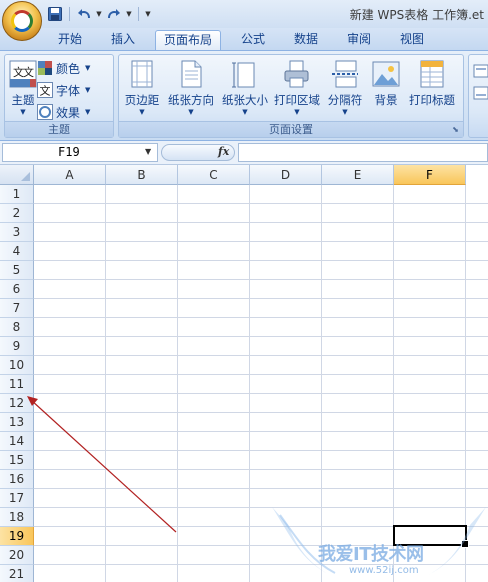 The width and height of the screenshot is (488, 582). Describe the element at coordinates (17, 479) in the screenshot. I see `row-header: 16` at that location.